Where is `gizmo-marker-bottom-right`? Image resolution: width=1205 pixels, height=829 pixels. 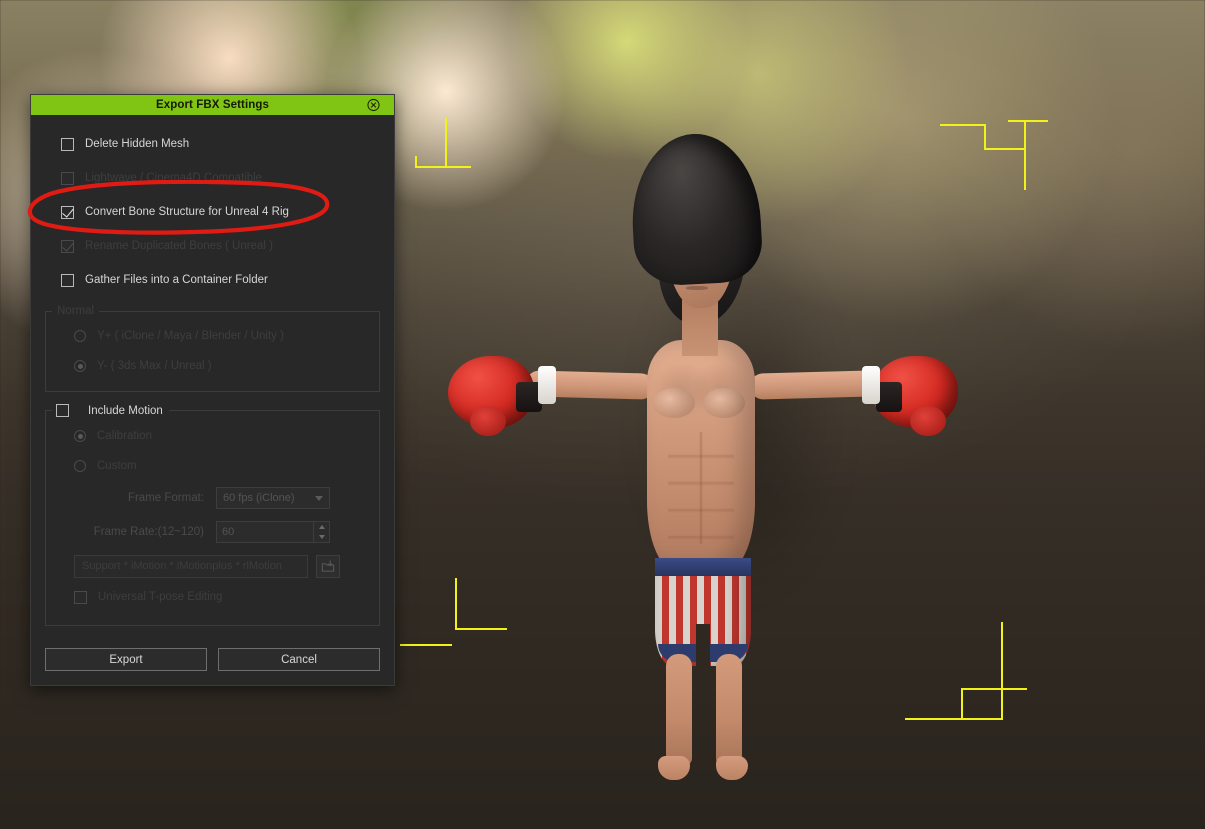 gizmo-marker-bottom-right is located at coordinates (967, 677).